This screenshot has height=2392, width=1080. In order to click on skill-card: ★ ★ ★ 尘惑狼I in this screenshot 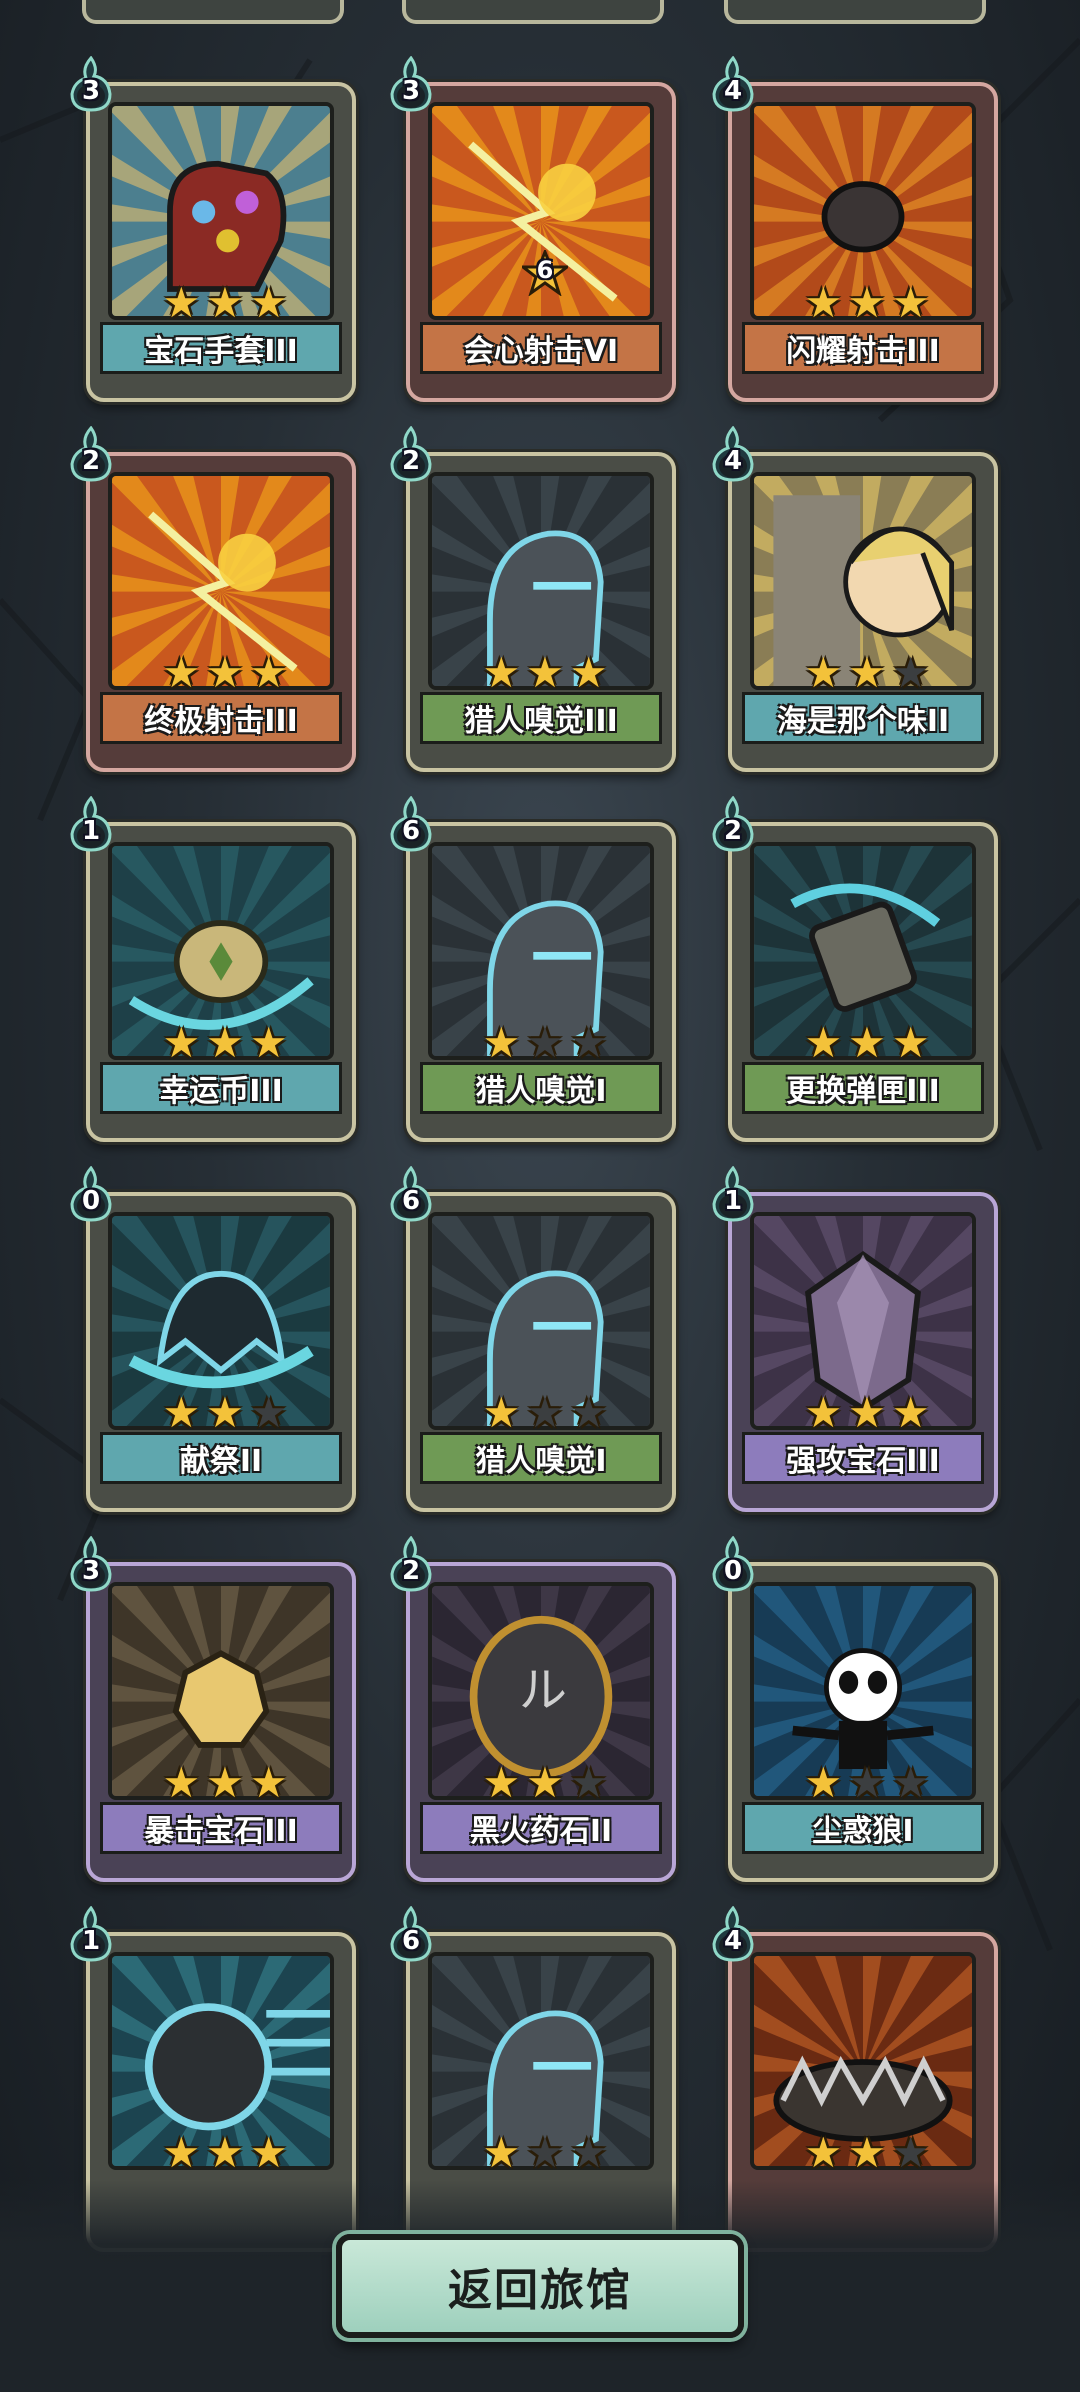, I will do `click(863, 1722)`.